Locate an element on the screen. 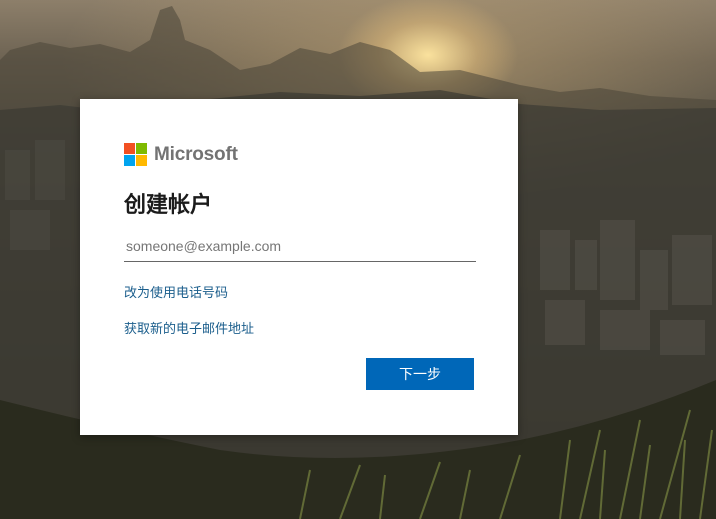 Image resolution: width=716 pixels, height=519 pixels. use-phone-number-link: 改为使用电话号码 is located at coordinates (176, 291).